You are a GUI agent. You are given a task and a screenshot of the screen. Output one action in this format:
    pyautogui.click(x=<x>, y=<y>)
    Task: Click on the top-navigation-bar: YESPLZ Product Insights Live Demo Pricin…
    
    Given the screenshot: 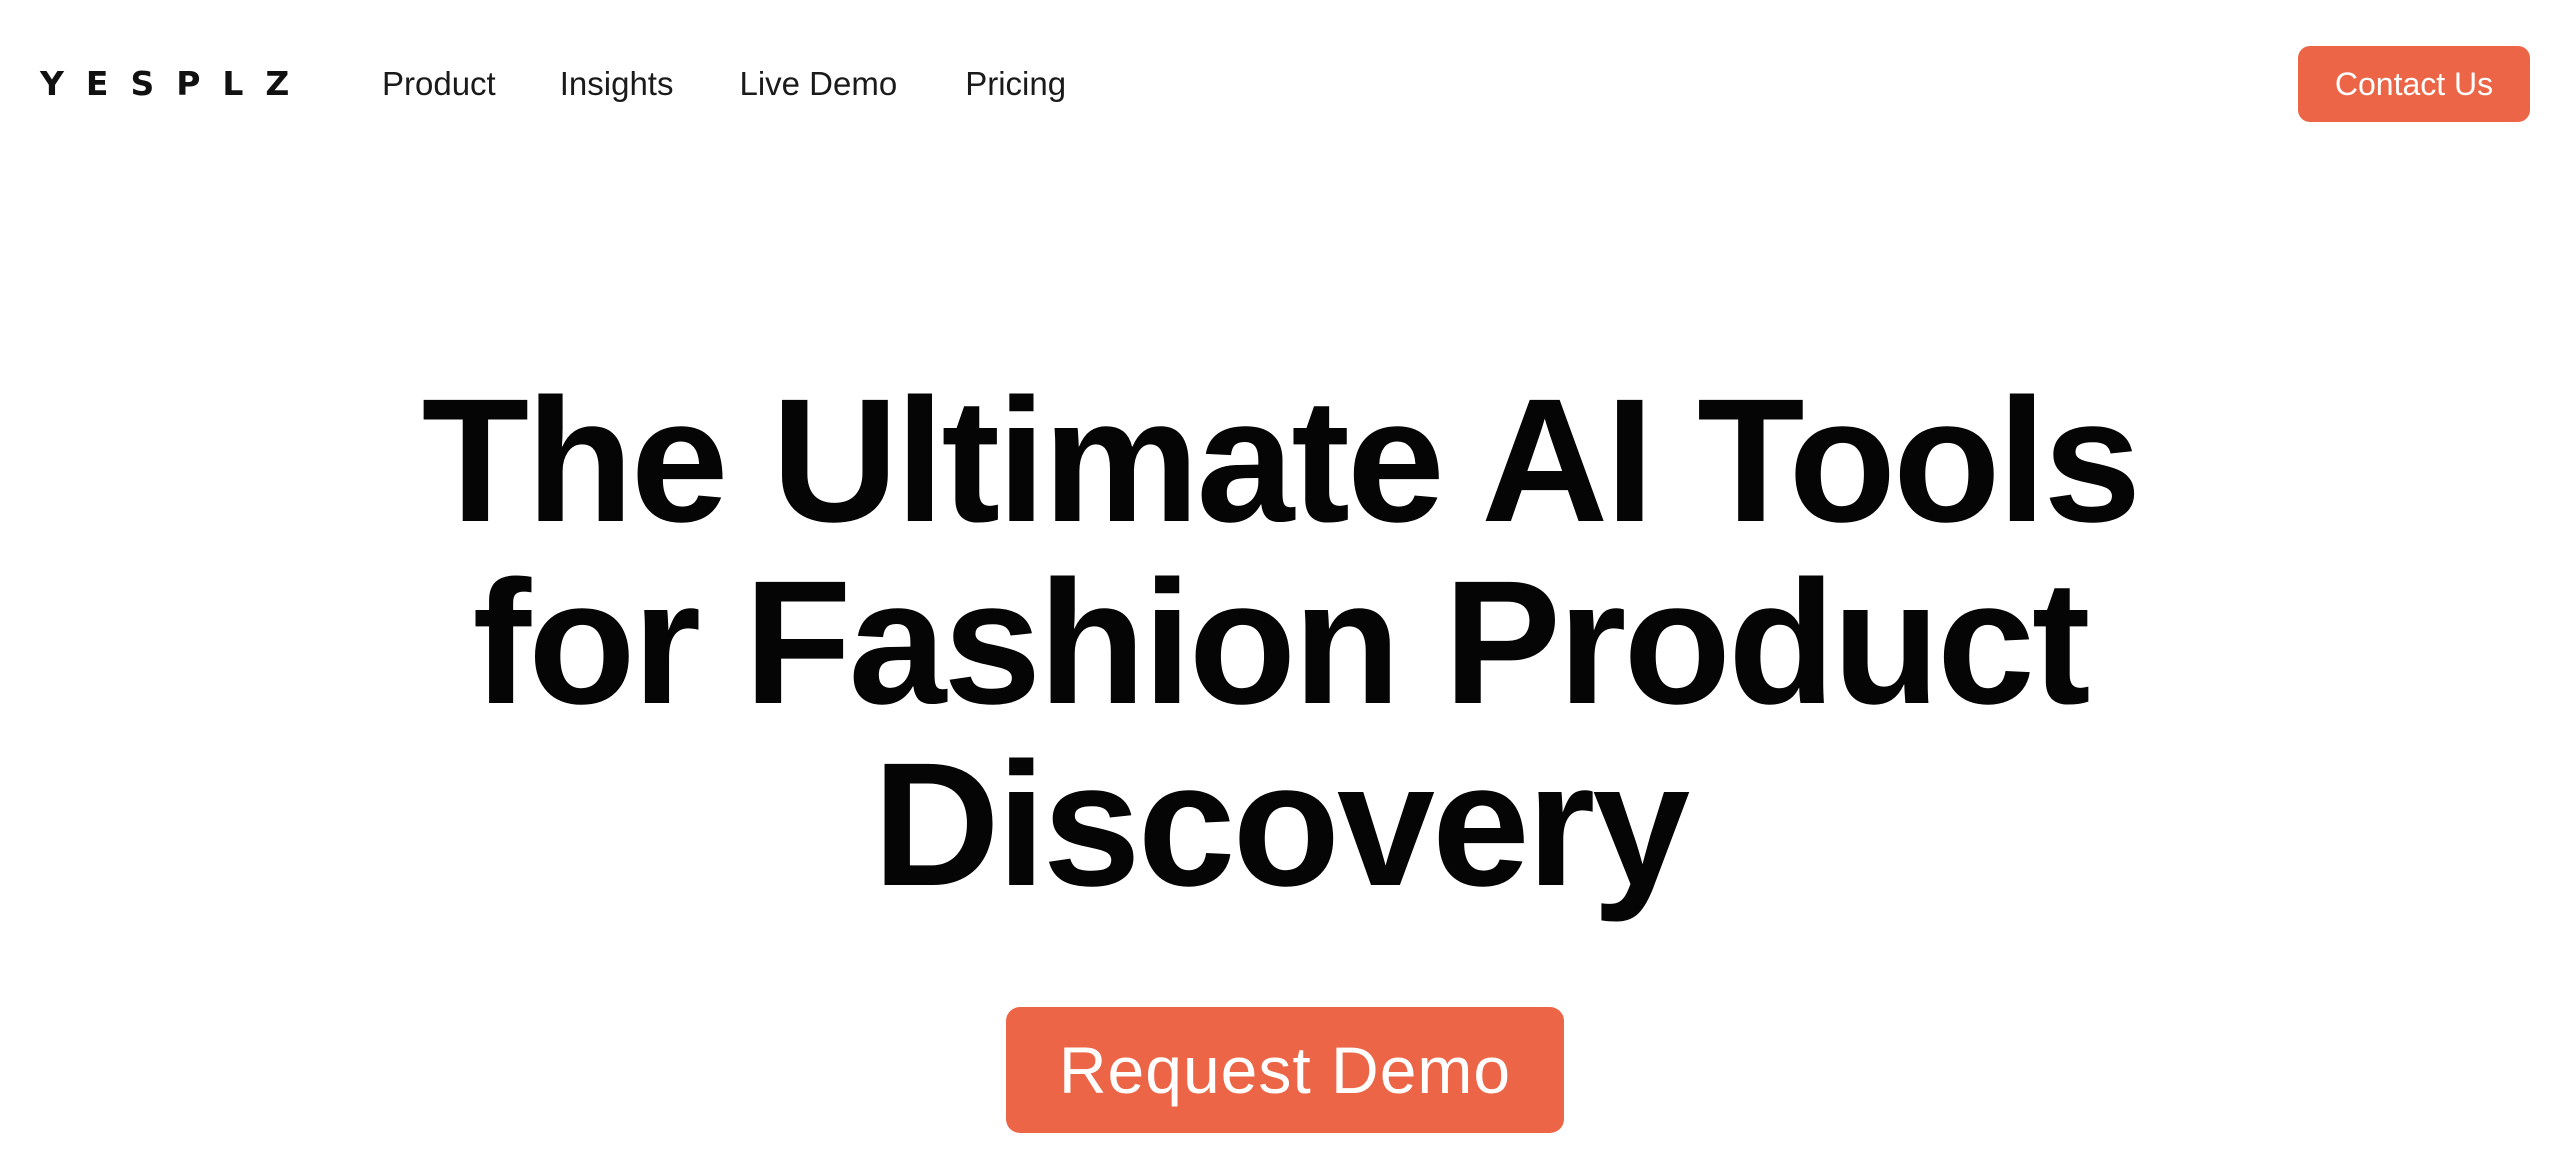 What is the action you would take?
    pyautogui.click(x=1280, y=85)
    